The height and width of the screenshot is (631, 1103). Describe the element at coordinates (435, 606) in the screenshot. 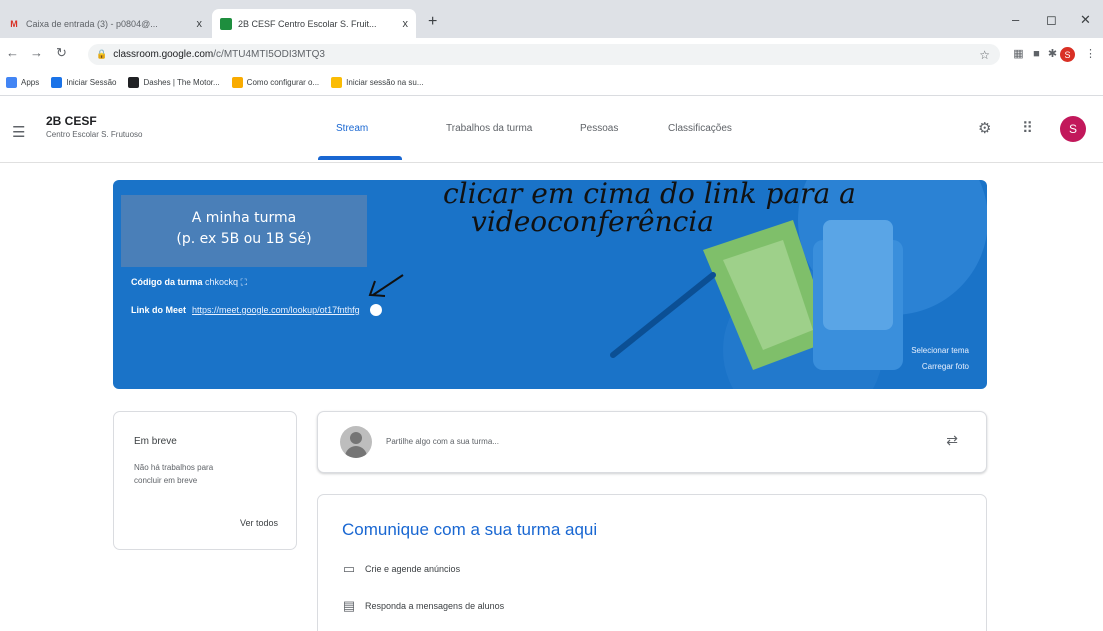

I see `communicate-item-label: Responda a mensagens de alunos` at that location.